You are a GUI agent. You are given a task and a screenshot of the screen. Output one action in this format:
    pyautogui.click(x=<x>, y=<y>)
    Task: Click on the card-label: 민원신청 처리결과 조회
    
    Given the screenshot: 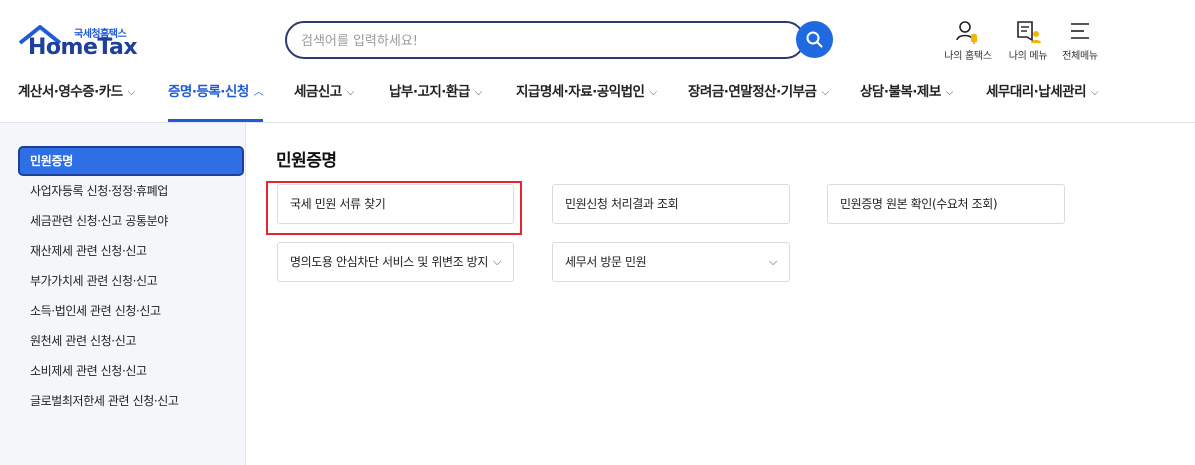 What is the action you would take?
    pyautogui.click(x=622, y=204)
    